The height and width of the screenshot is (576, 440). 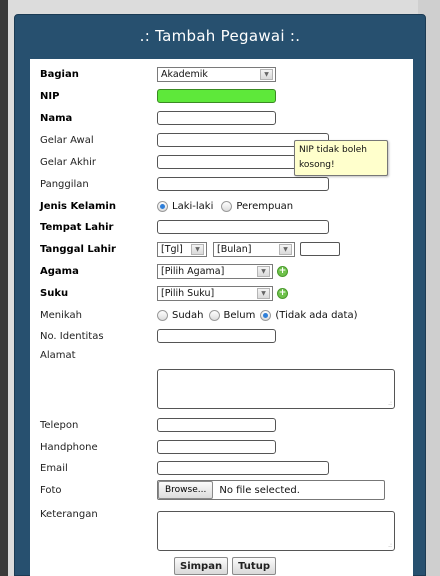 I want to click on label-handphone: Handphone, so click(x=69, y=447).